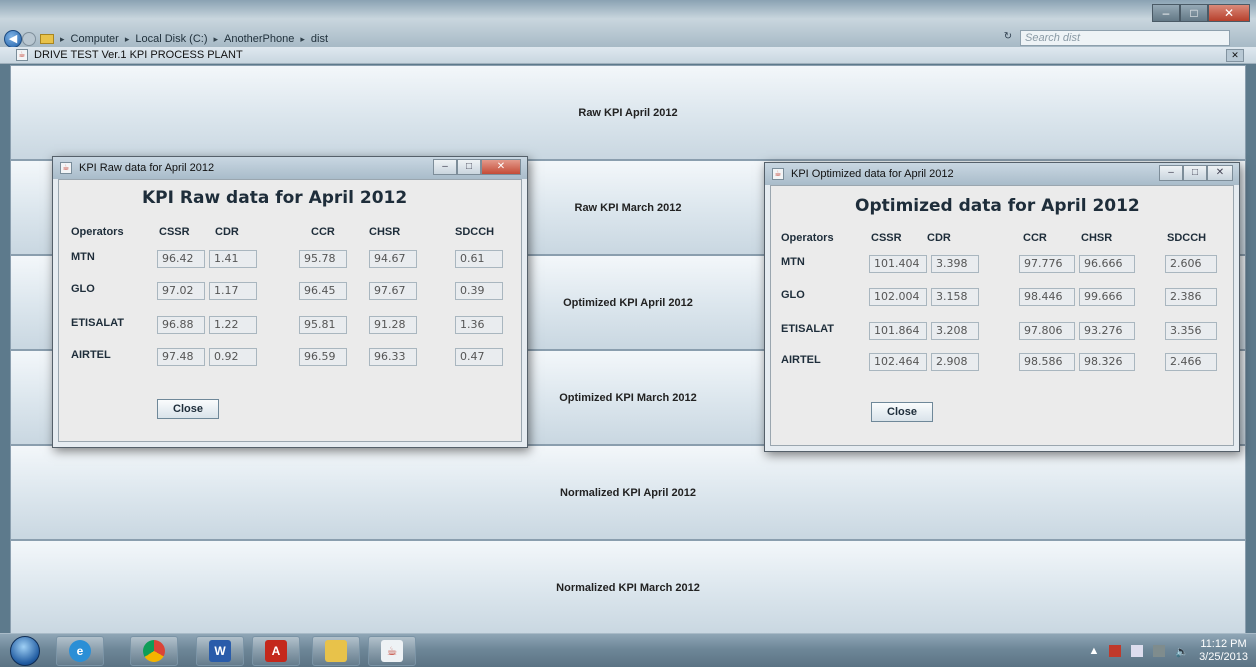 The height and width of the screenshot is (667, 1256). Describe the element at coordinates (1047, 264) in the screenshot. I see `cell-mtn-ccr: 97.776` at that location.